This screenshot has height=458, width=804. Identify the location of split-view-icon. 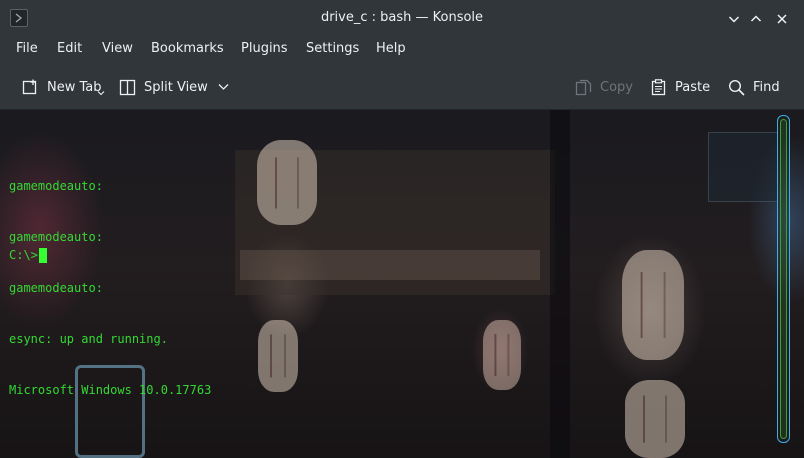
(127, 87).